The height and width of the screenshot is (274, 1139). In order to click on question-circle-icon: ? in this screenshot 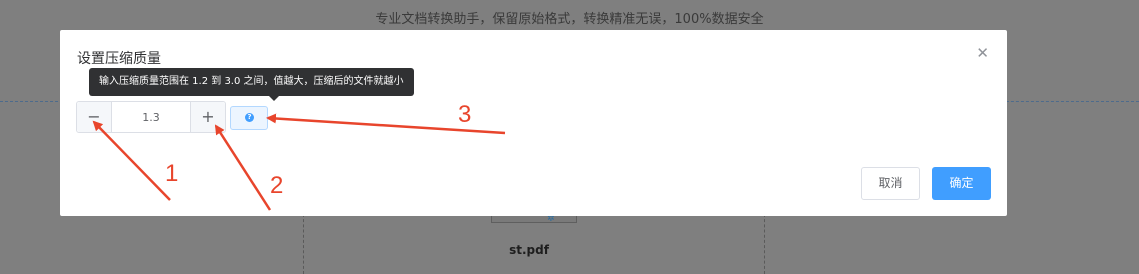, I will do `click(249, 117)`.